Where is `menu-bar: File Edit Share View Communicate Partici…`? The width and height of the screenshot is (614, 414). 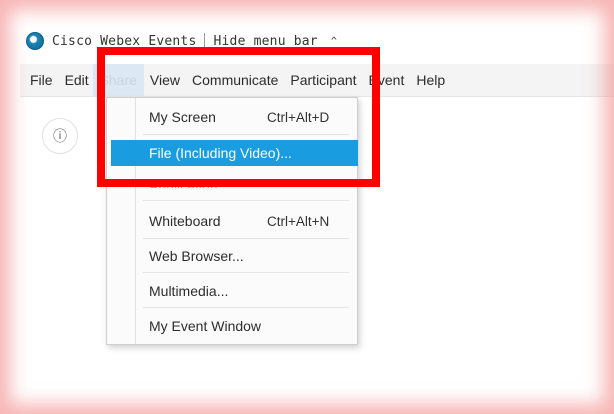
menu-bar: File Edit Share View Communicate Partici… is located at coordinates (317, 80).